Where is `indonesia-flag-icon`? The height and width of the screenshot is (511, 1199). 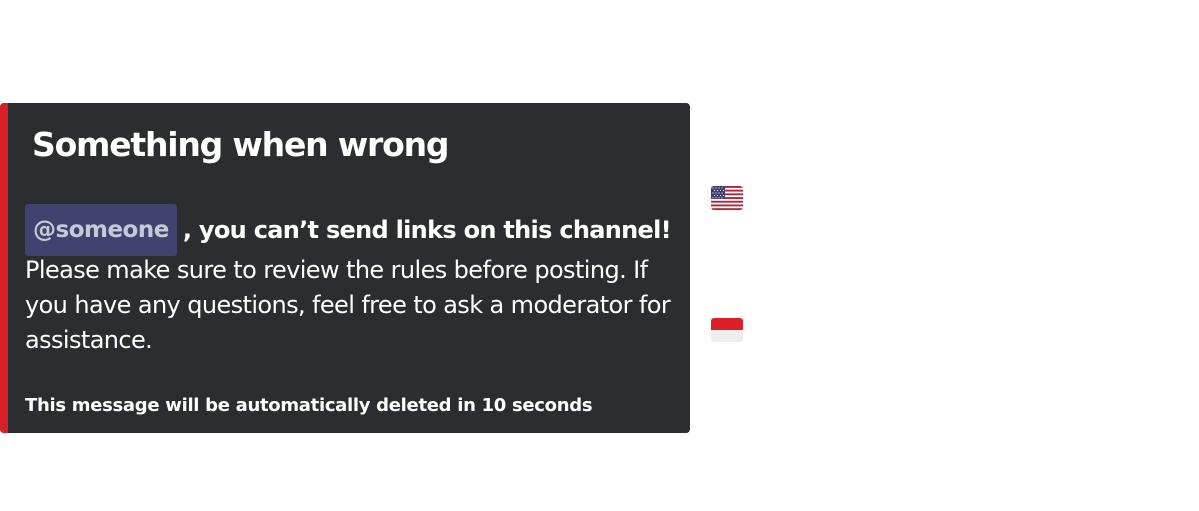
indonesia-flag-icon is located at coordinates (727, 330).